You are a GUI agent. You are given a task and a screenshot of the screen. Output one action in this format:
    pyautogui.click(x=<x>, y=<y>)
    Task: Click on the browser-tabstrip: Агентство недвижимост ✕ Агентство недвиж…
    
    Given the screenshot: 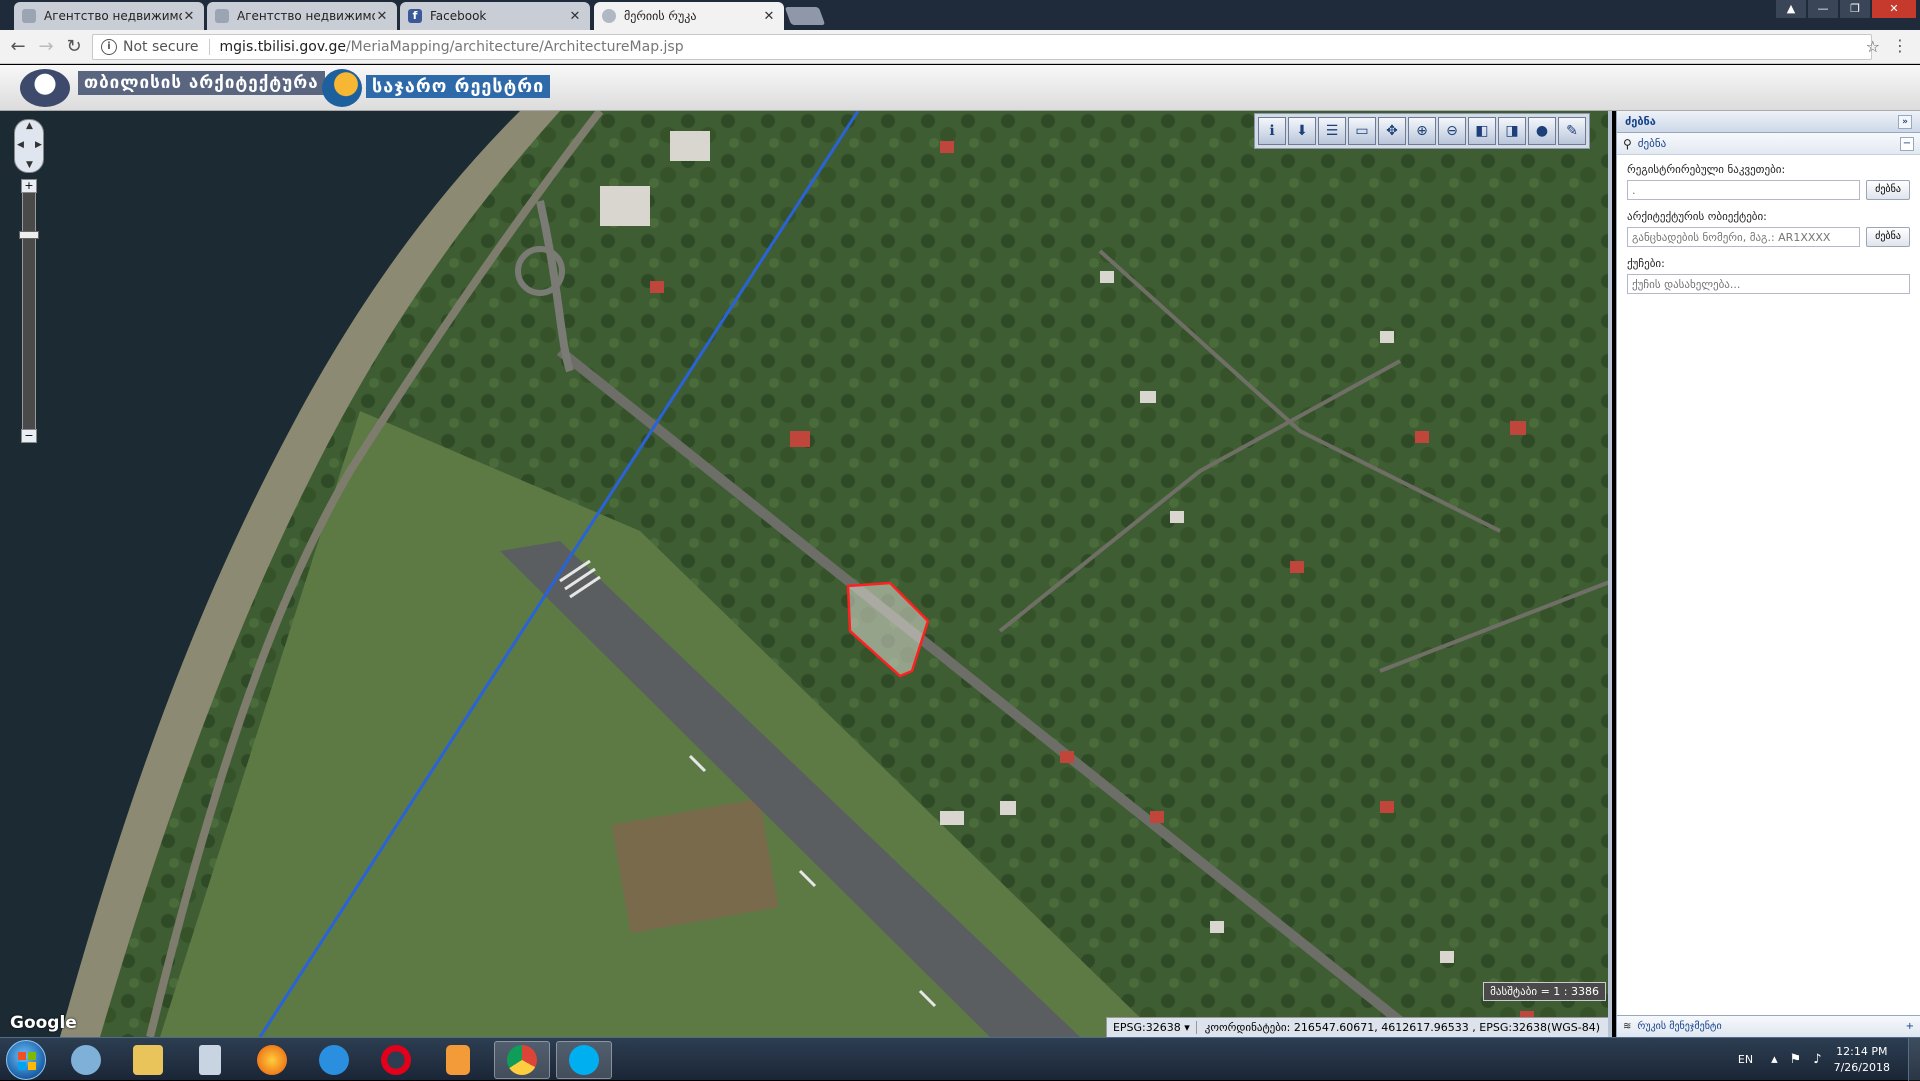 What is the action you would take?
    pyautogui.click(x=960, y=15)
    